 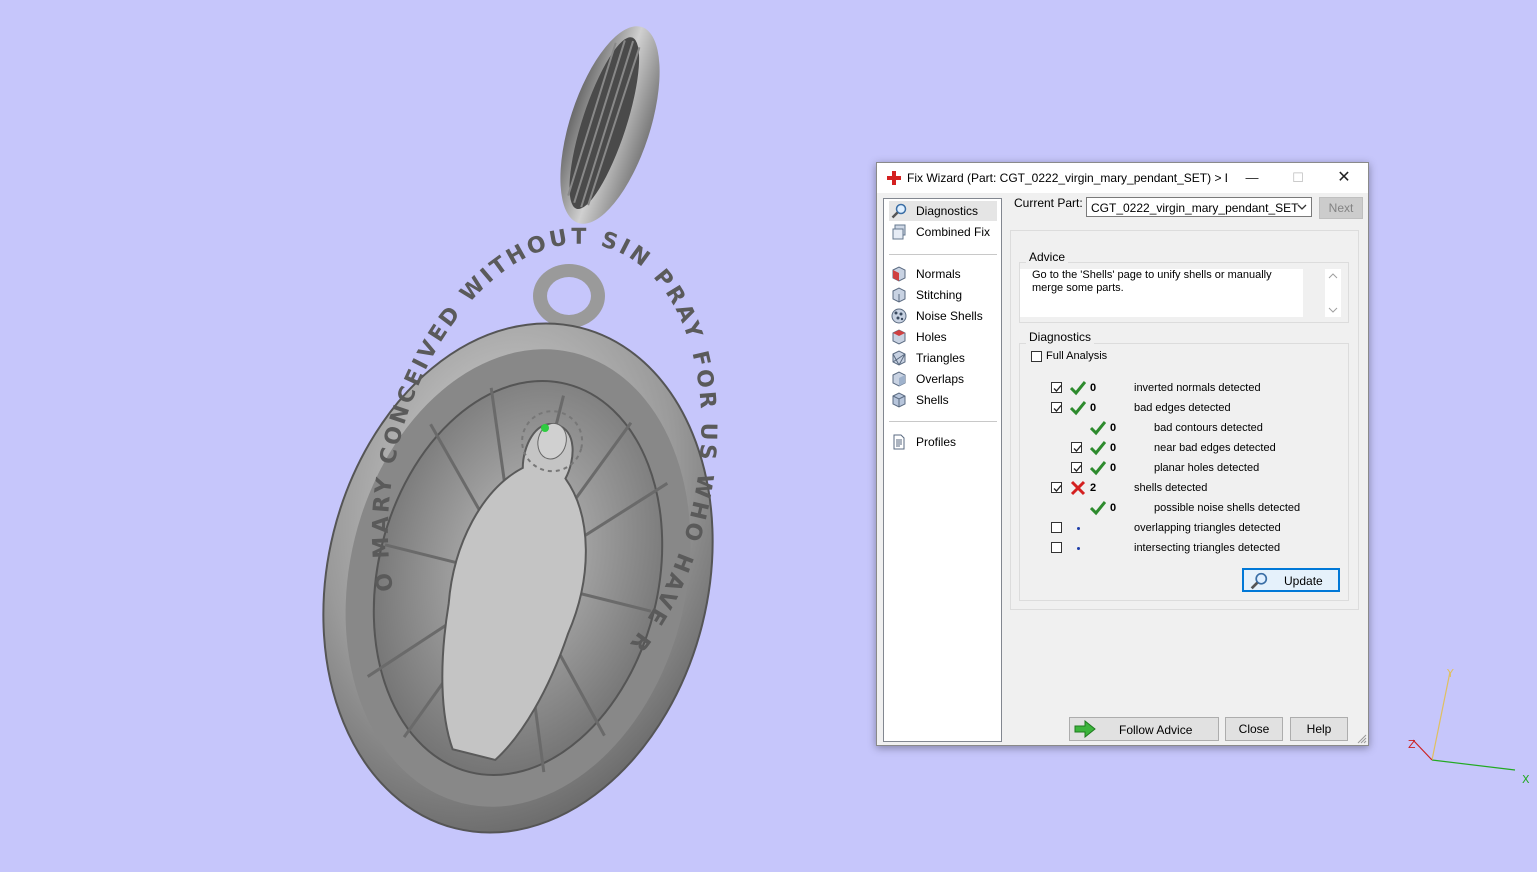 I want to click on red-cross-icon, so click(x=1078, y=488).